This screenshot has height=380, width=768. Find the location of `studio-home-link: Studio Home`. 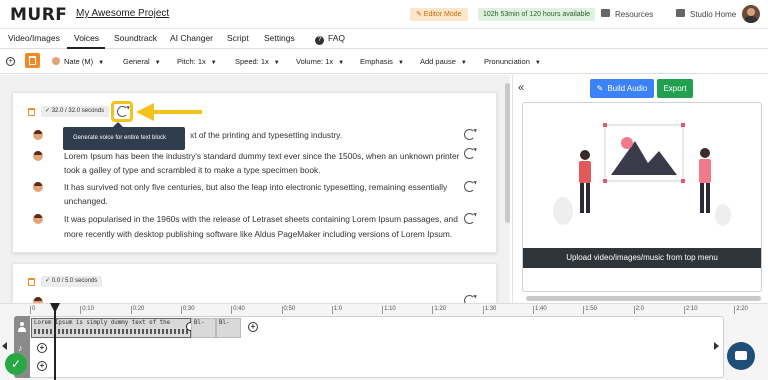

studio-home-link: Studio Home is located at coordinates (706, 14).